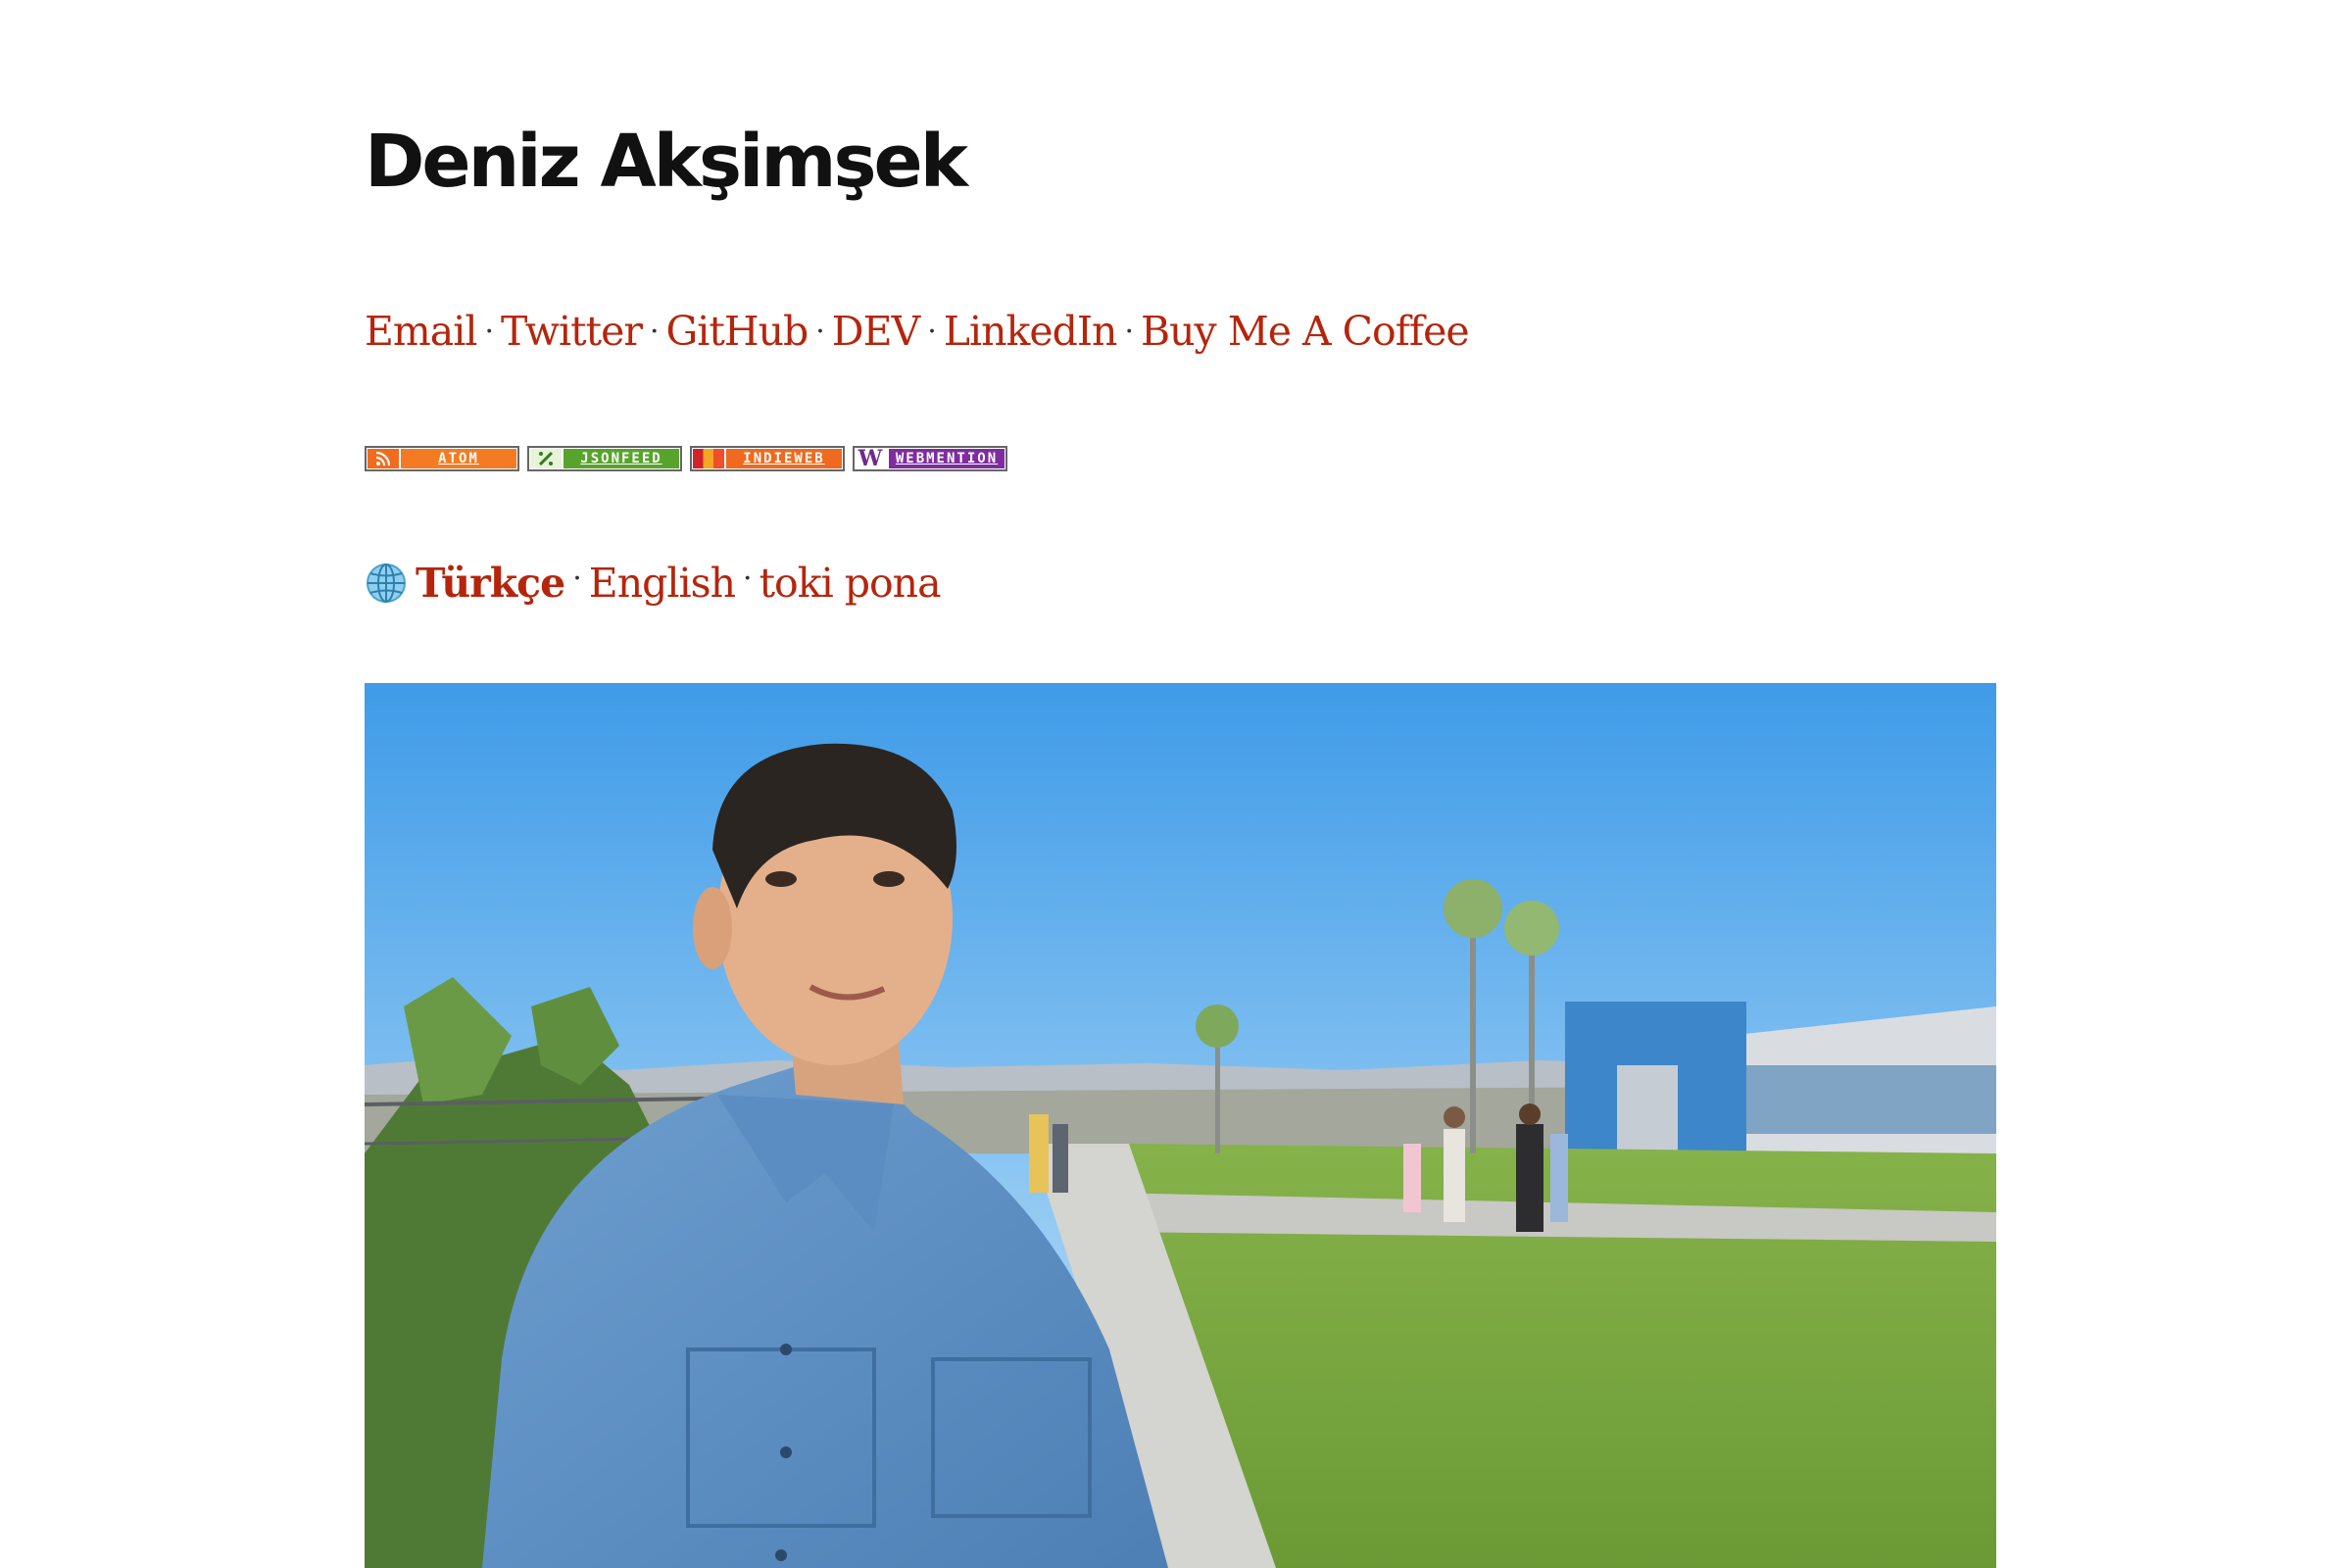  I want to click on language-switcher: Türkçe · English · toki pona, so click(653, 583).